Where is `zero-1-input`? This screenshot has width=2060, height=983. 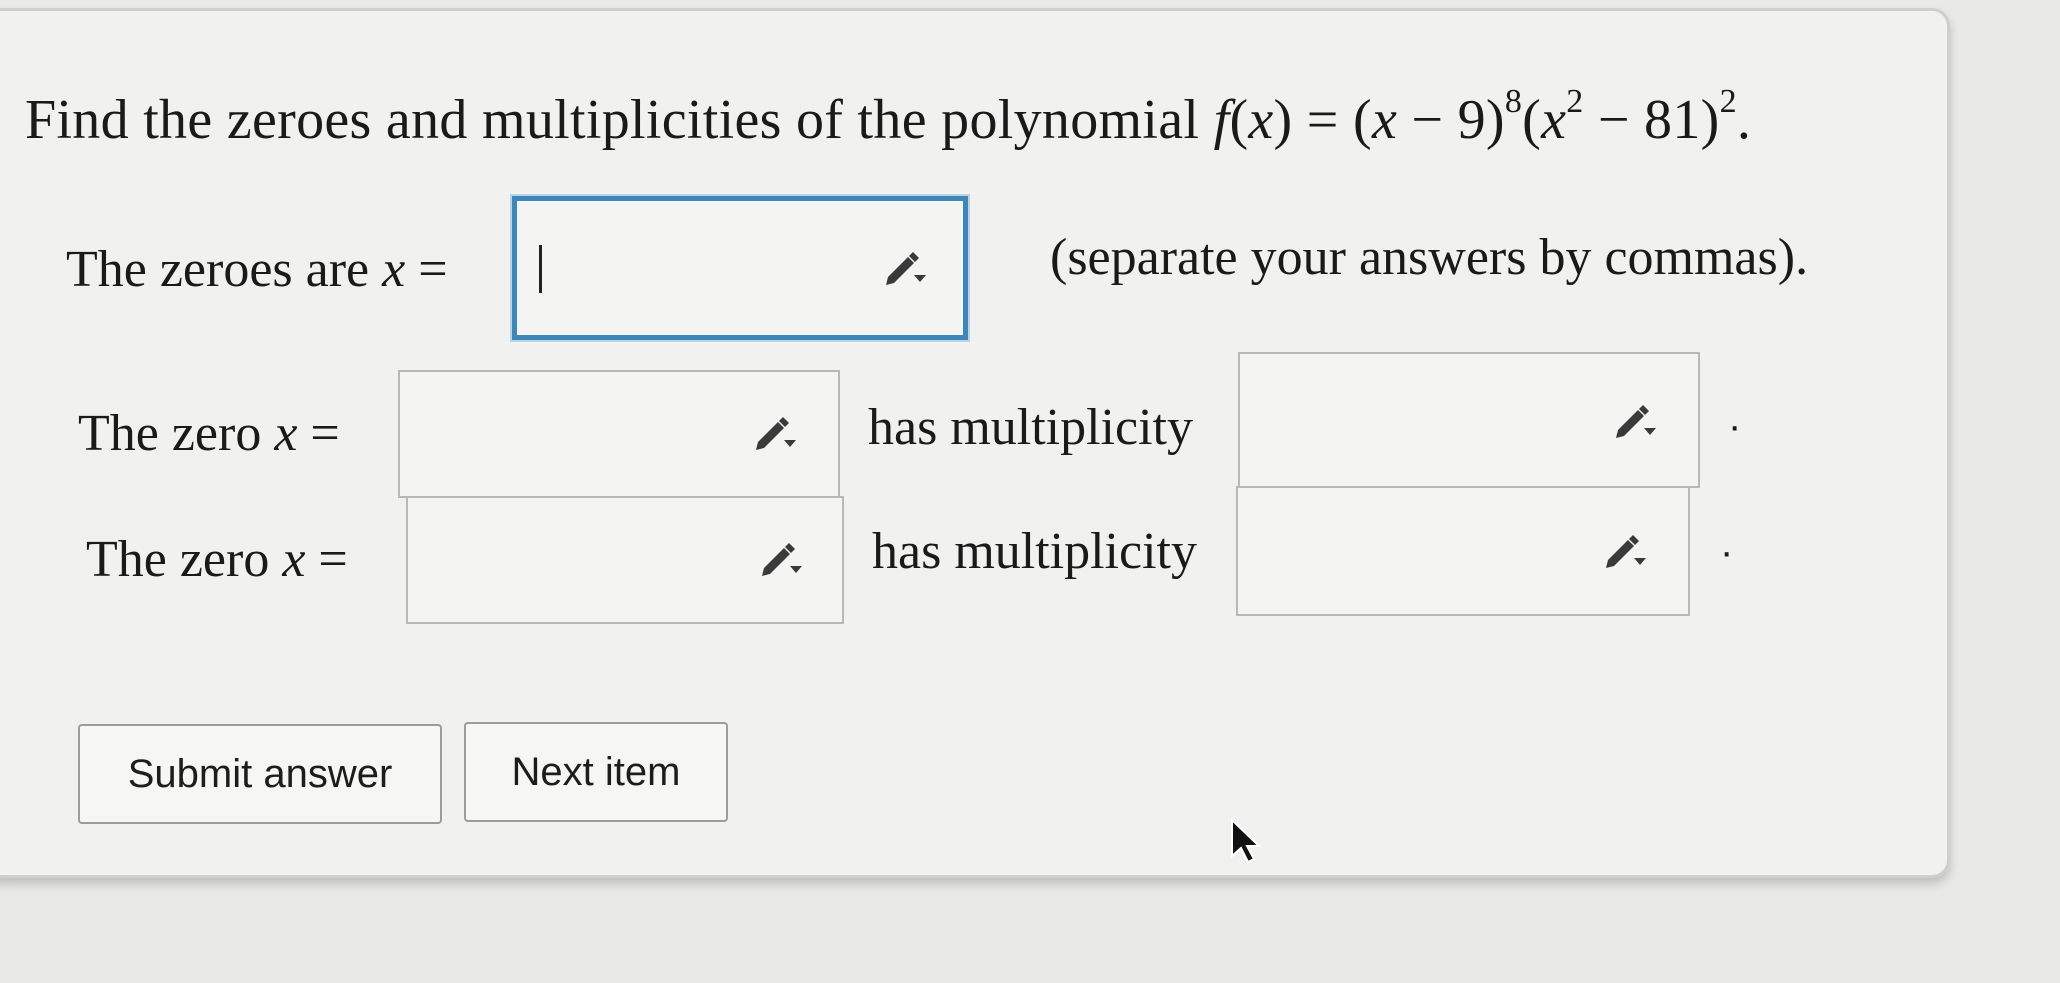 zero-1-input is located at coordinates (619, 434).